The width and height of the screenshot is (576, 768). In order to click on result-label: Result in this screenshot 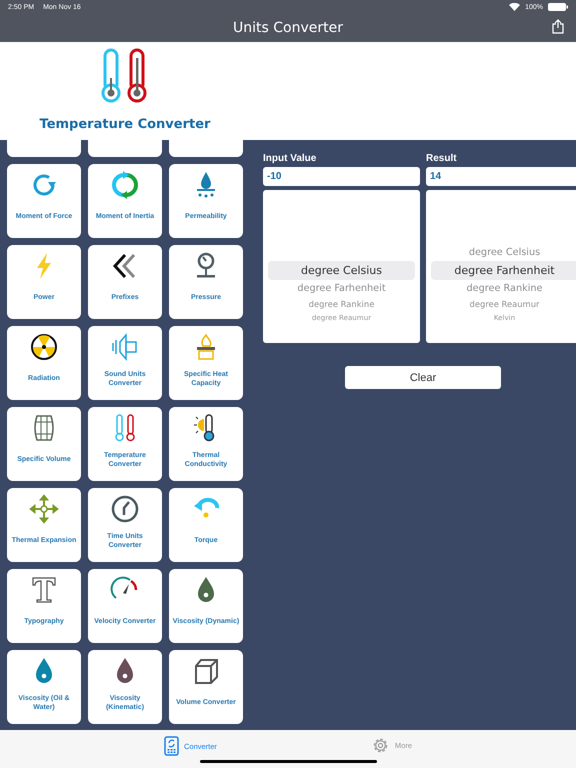, I will do `click(442, 159)`.